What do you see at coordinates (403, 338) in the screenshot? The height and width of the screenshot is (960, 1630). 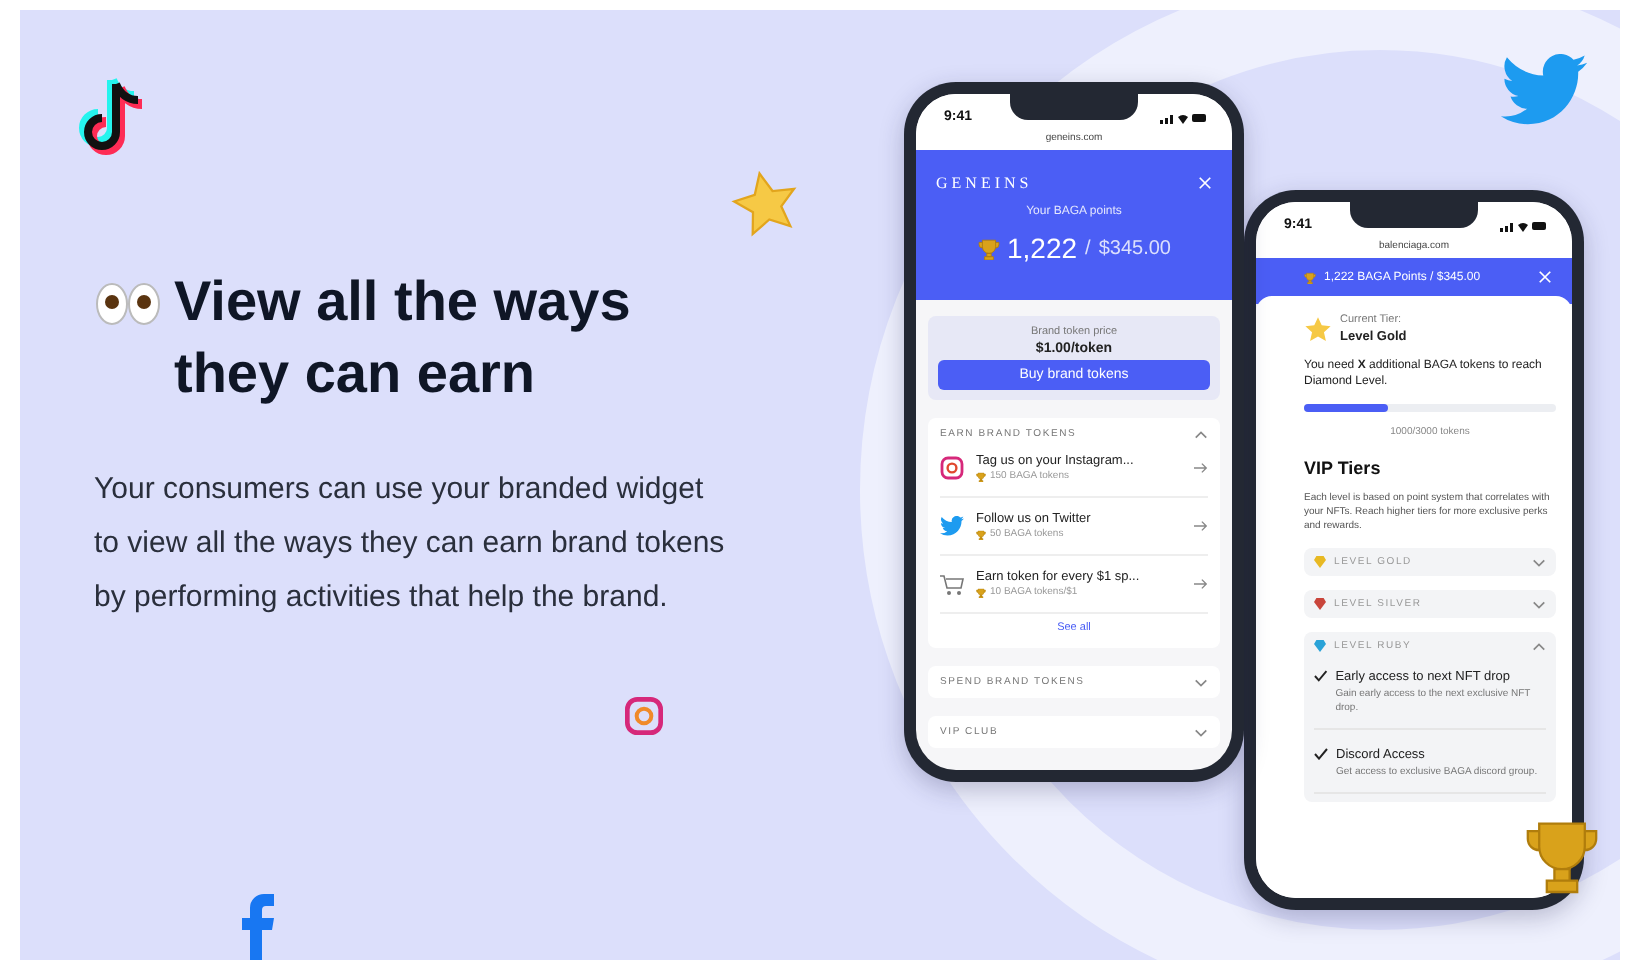 I see `headline: View all the ways they can earn` at bounding box center [403, 338].